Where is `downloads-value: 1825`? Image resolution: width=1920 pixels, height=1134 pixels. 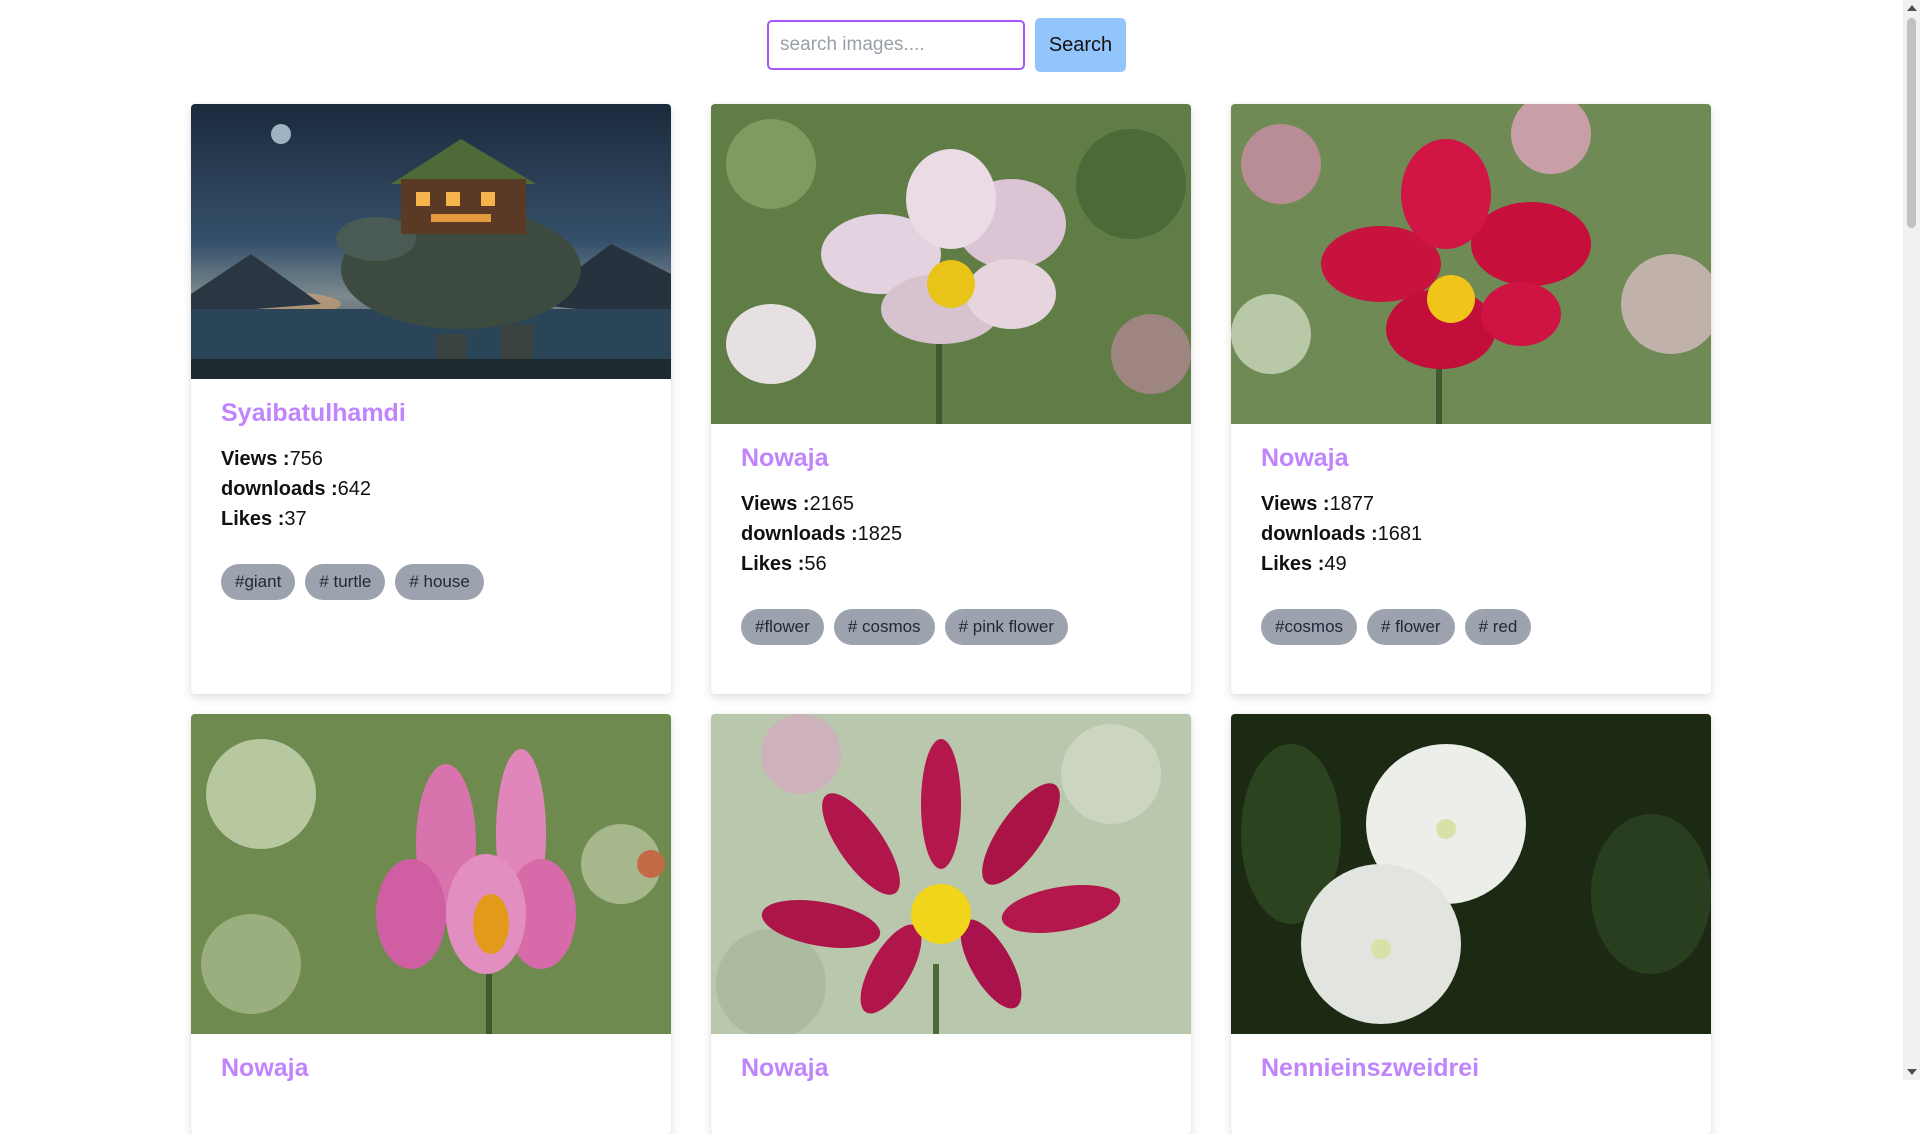 downloads-value: 1825 is located at coordinates (880, 534).